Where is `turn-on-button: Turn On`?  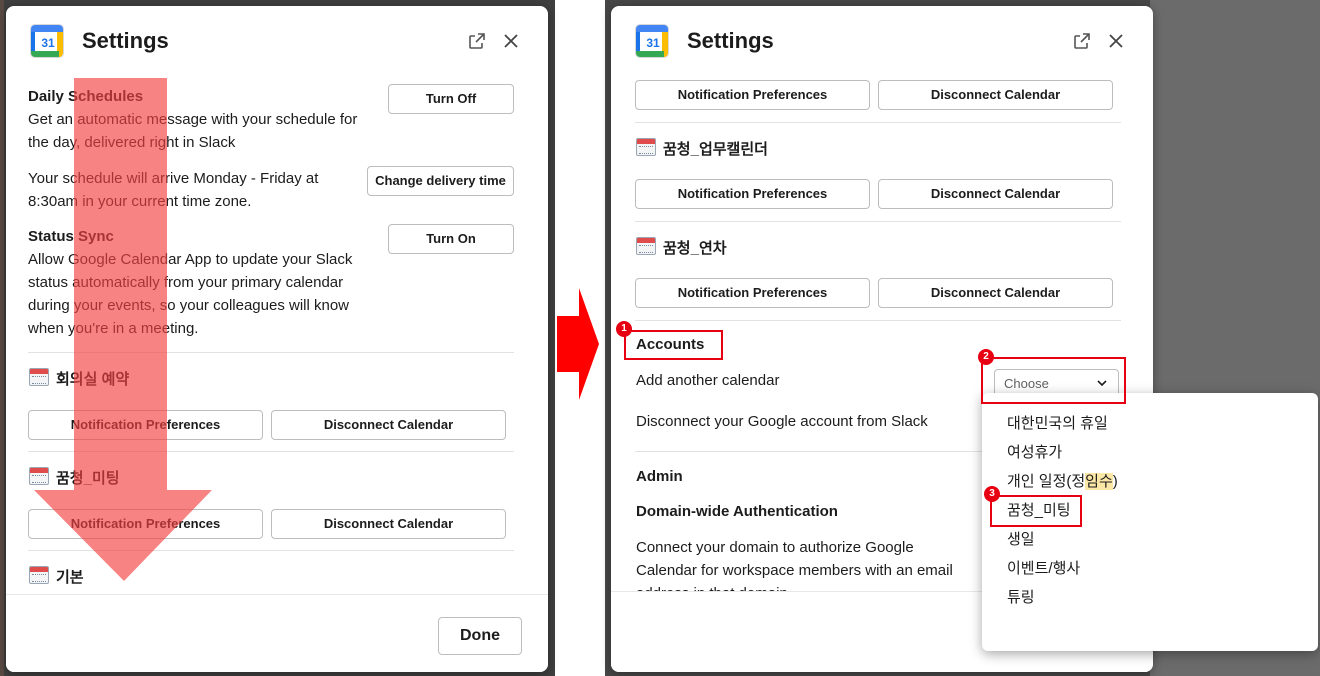
turn-on-button: Turn On is located at coordinates (451, 239).